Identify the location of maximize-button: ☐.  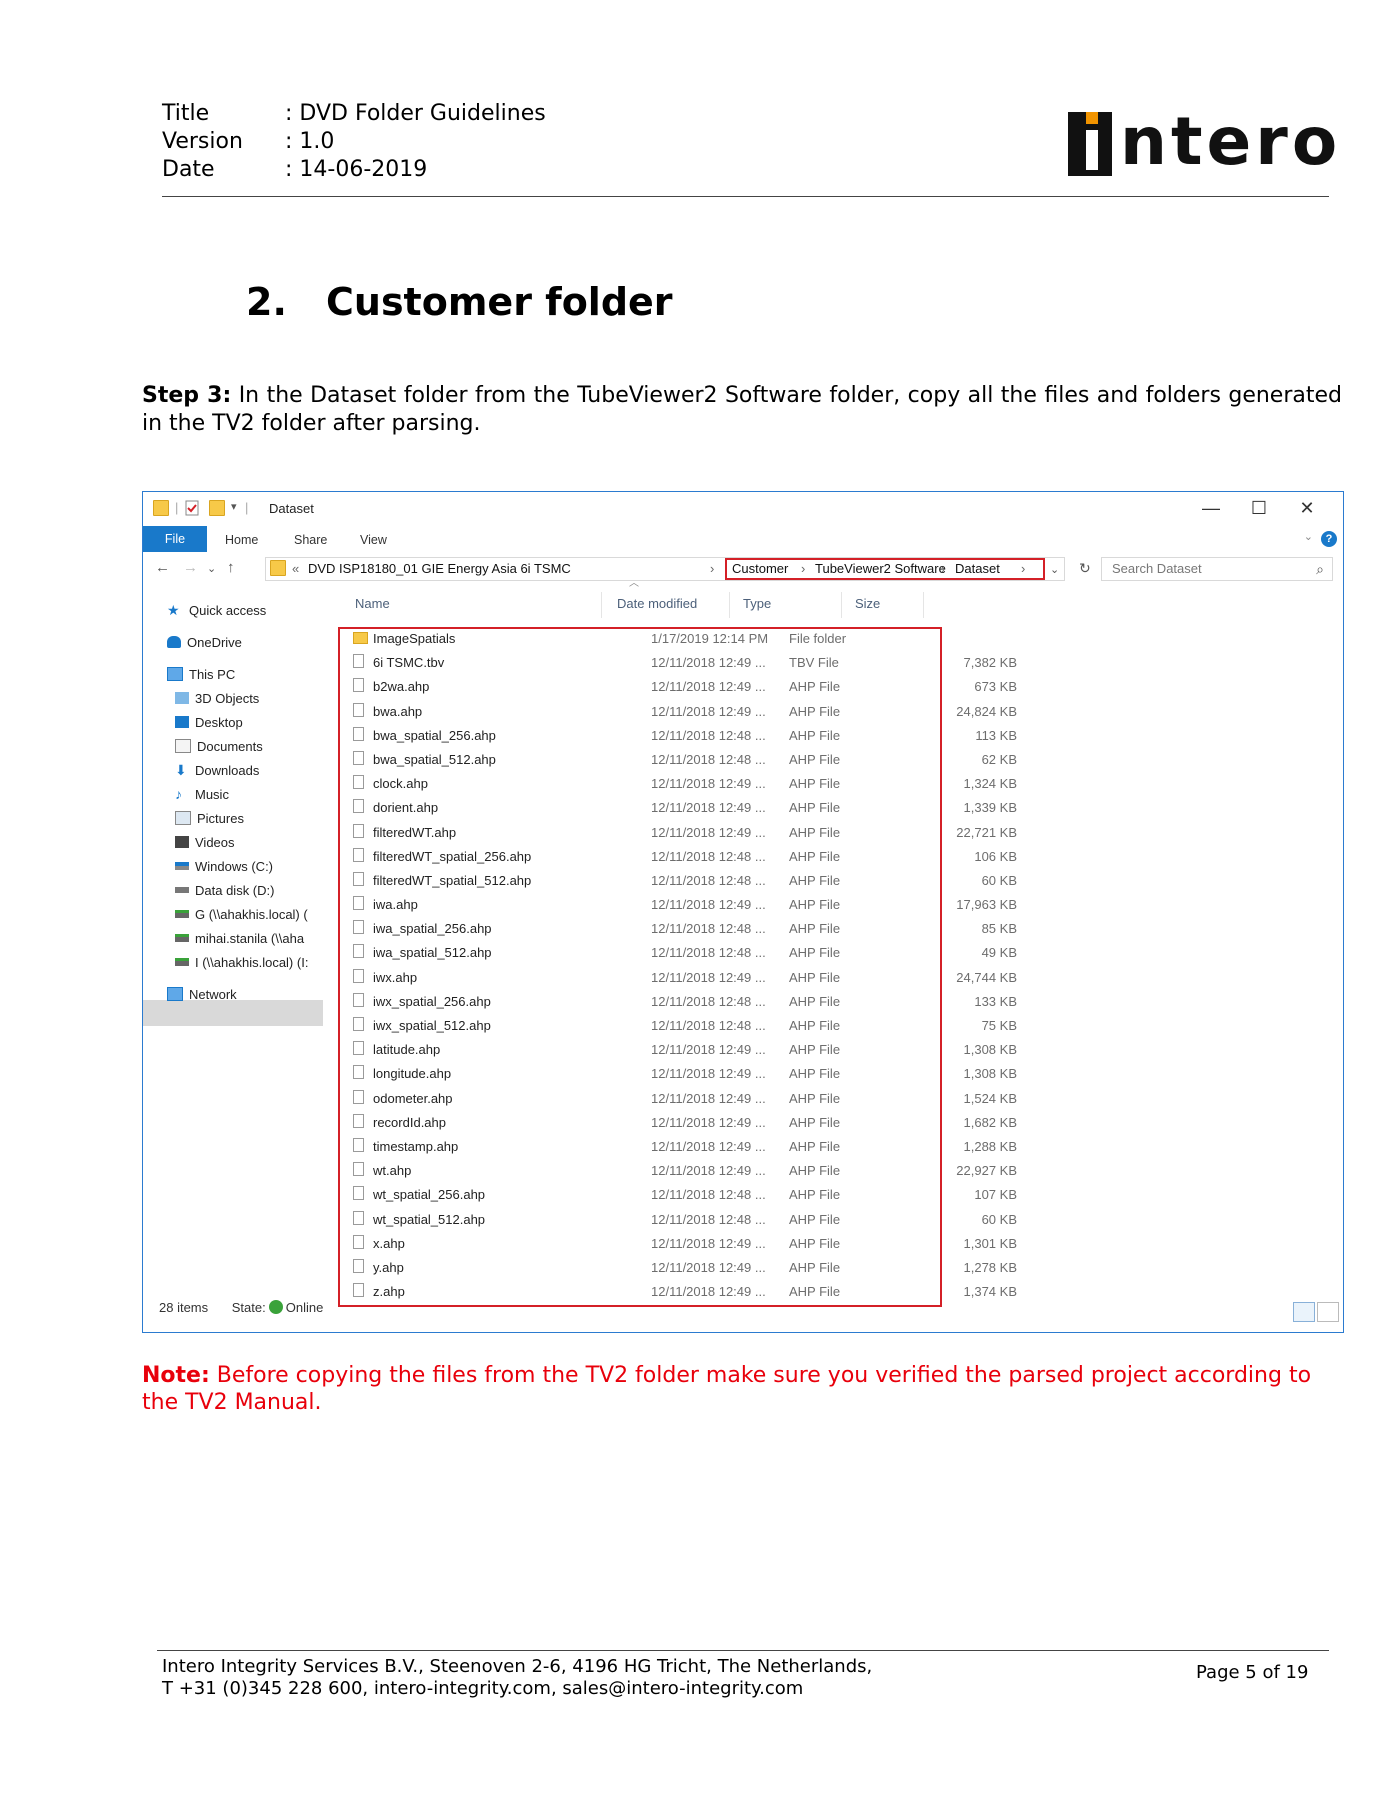
(1259, 508).